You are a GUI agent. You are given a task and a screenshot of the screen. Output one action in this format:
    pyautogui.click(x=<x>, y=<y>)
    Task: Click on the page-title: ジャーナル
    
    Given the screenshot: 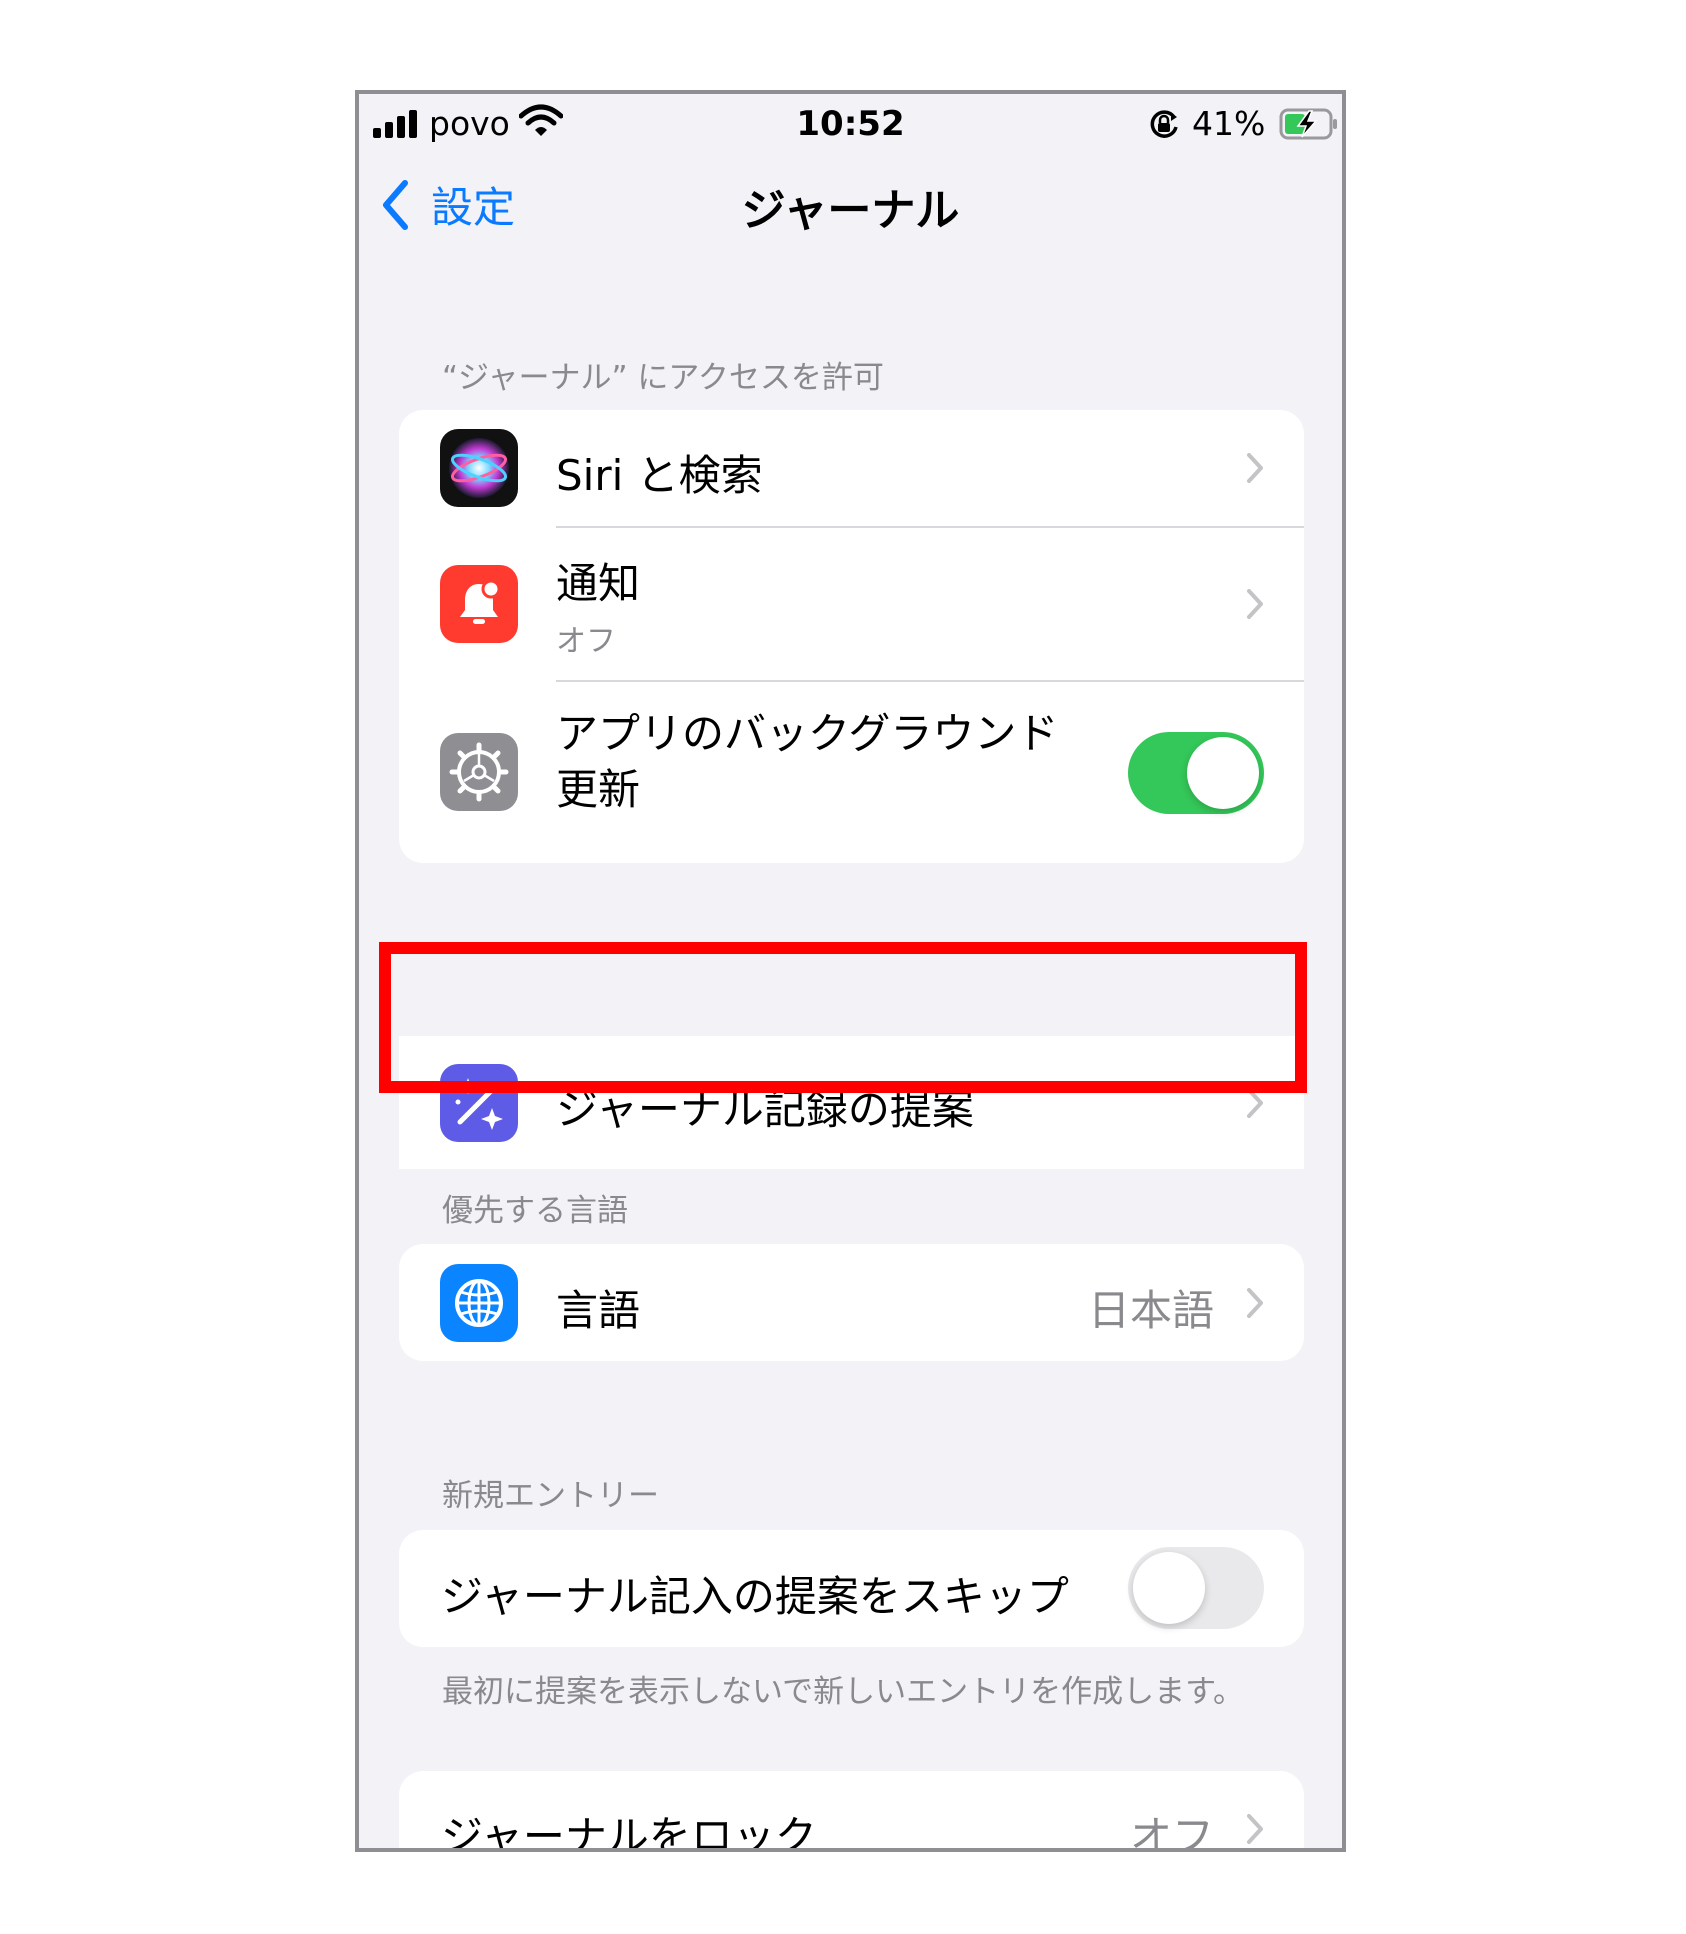 What is the action you would take?
    pyautogui.click(x=850, y=210)
    